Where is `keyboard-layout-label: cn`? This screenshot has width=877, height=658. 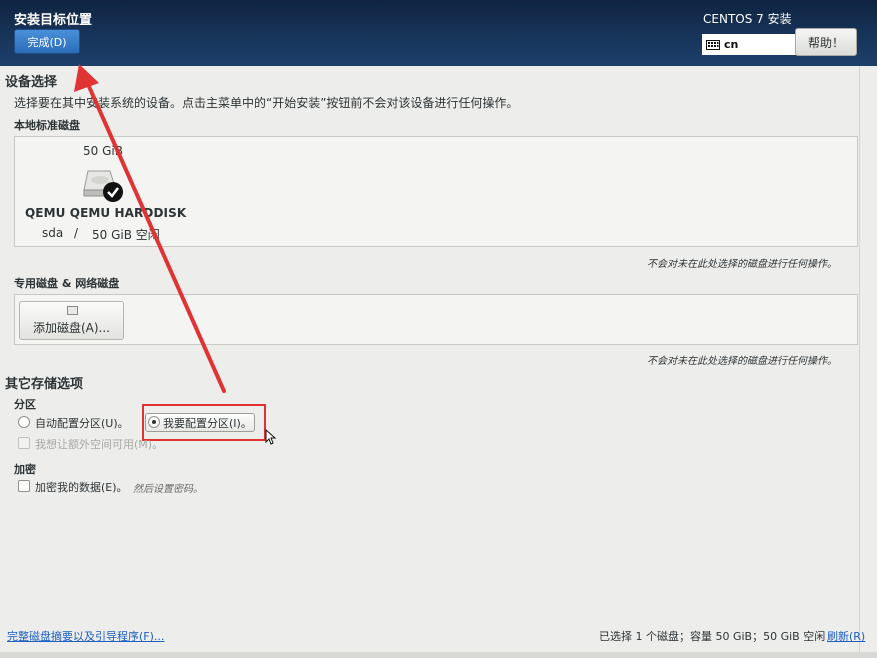 keyboard-layout-label: cn is located at coordinates (731, 44).